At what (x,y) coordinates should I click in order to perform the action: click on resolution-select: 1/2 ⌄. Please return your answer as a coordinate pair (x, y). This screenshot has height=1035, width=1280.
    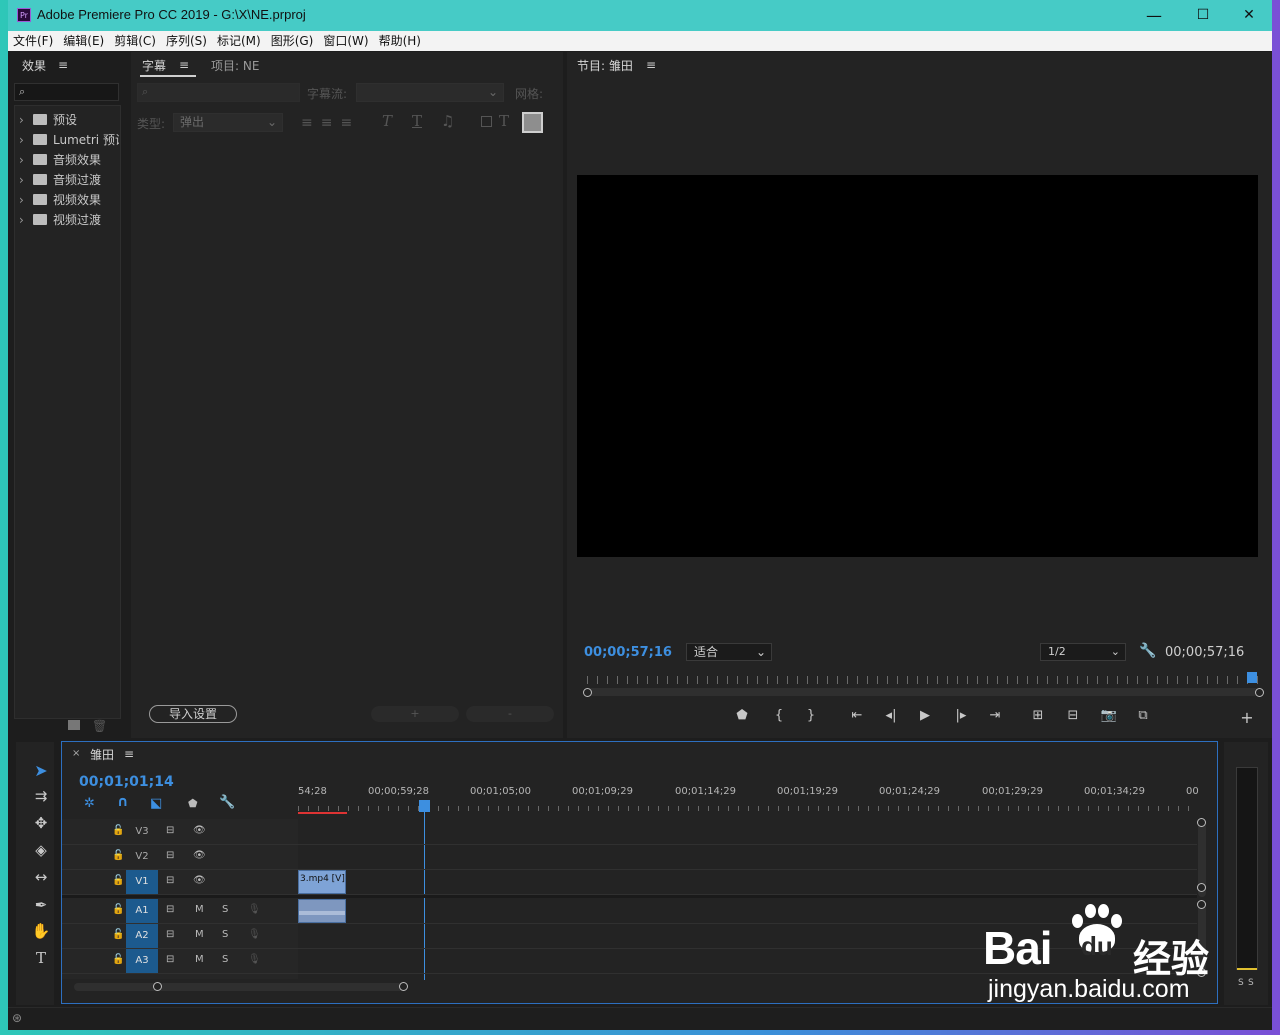
    Looking at the image, I should click on (1083, 652).